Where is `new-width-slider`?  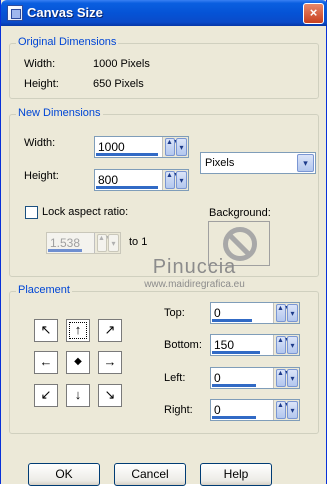
new-width-slider is located at coordinates (127, 154).